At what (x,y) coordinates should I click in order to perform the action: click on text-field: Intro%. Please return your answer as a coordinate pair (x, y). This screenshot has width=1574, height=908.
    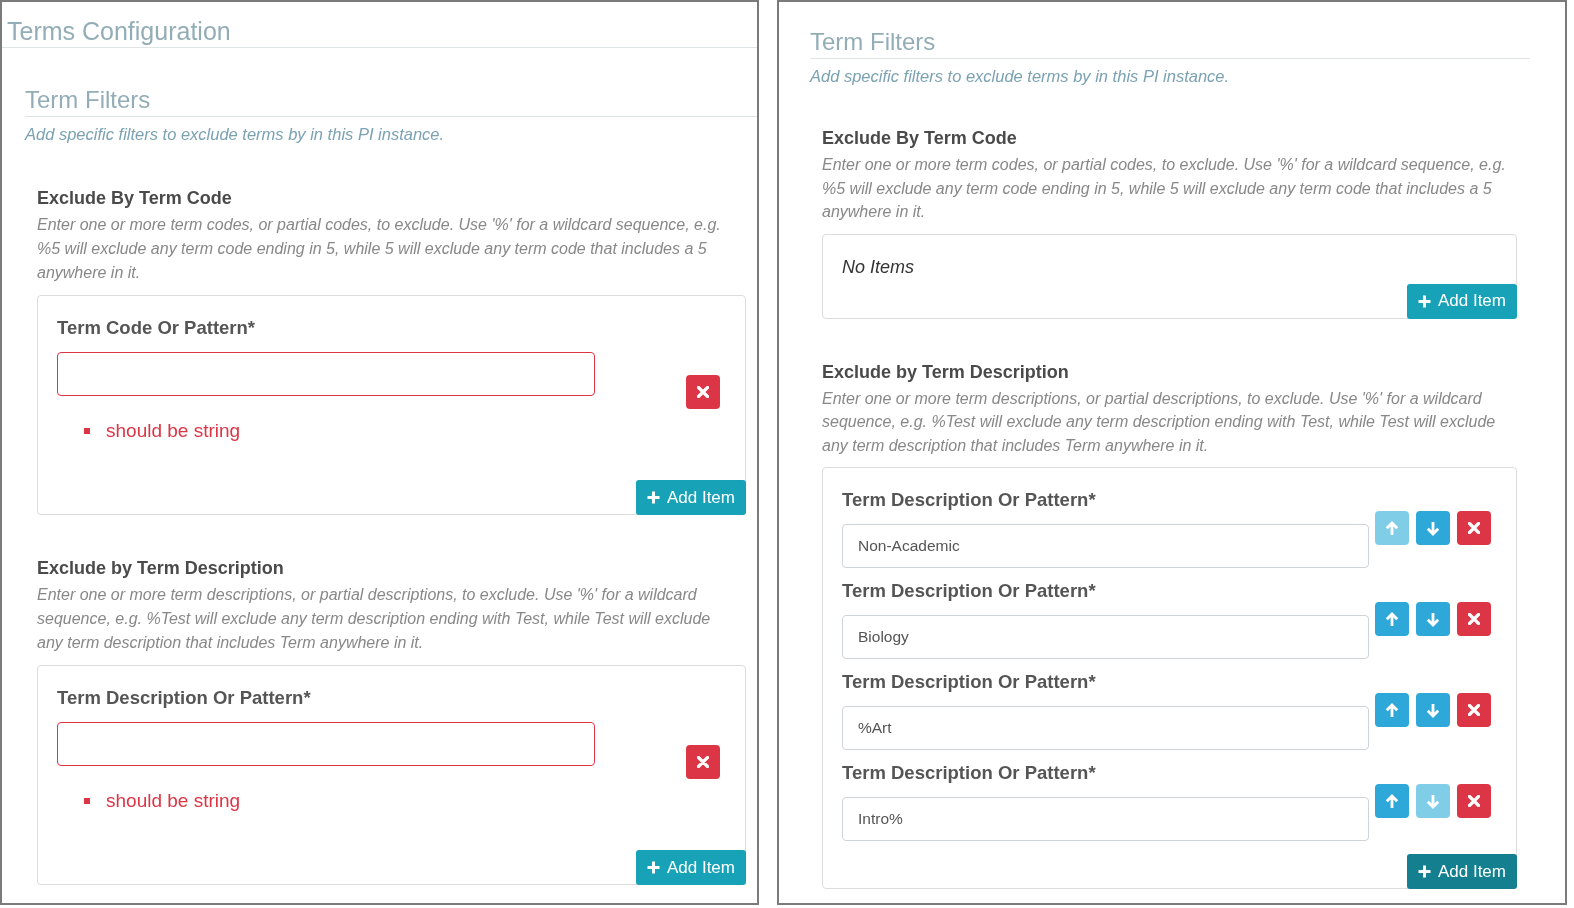
    Looking at the image, I should click on (1105, 819).